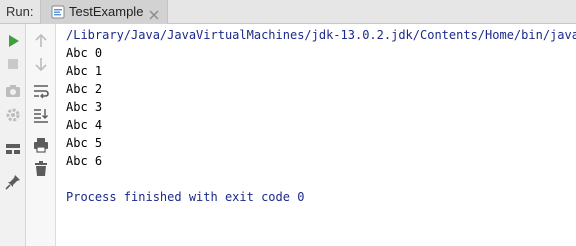  What do you see at coordinates (13, 149) in the screenshot?
I see `layout-icon` at bounding box center [13, 149].